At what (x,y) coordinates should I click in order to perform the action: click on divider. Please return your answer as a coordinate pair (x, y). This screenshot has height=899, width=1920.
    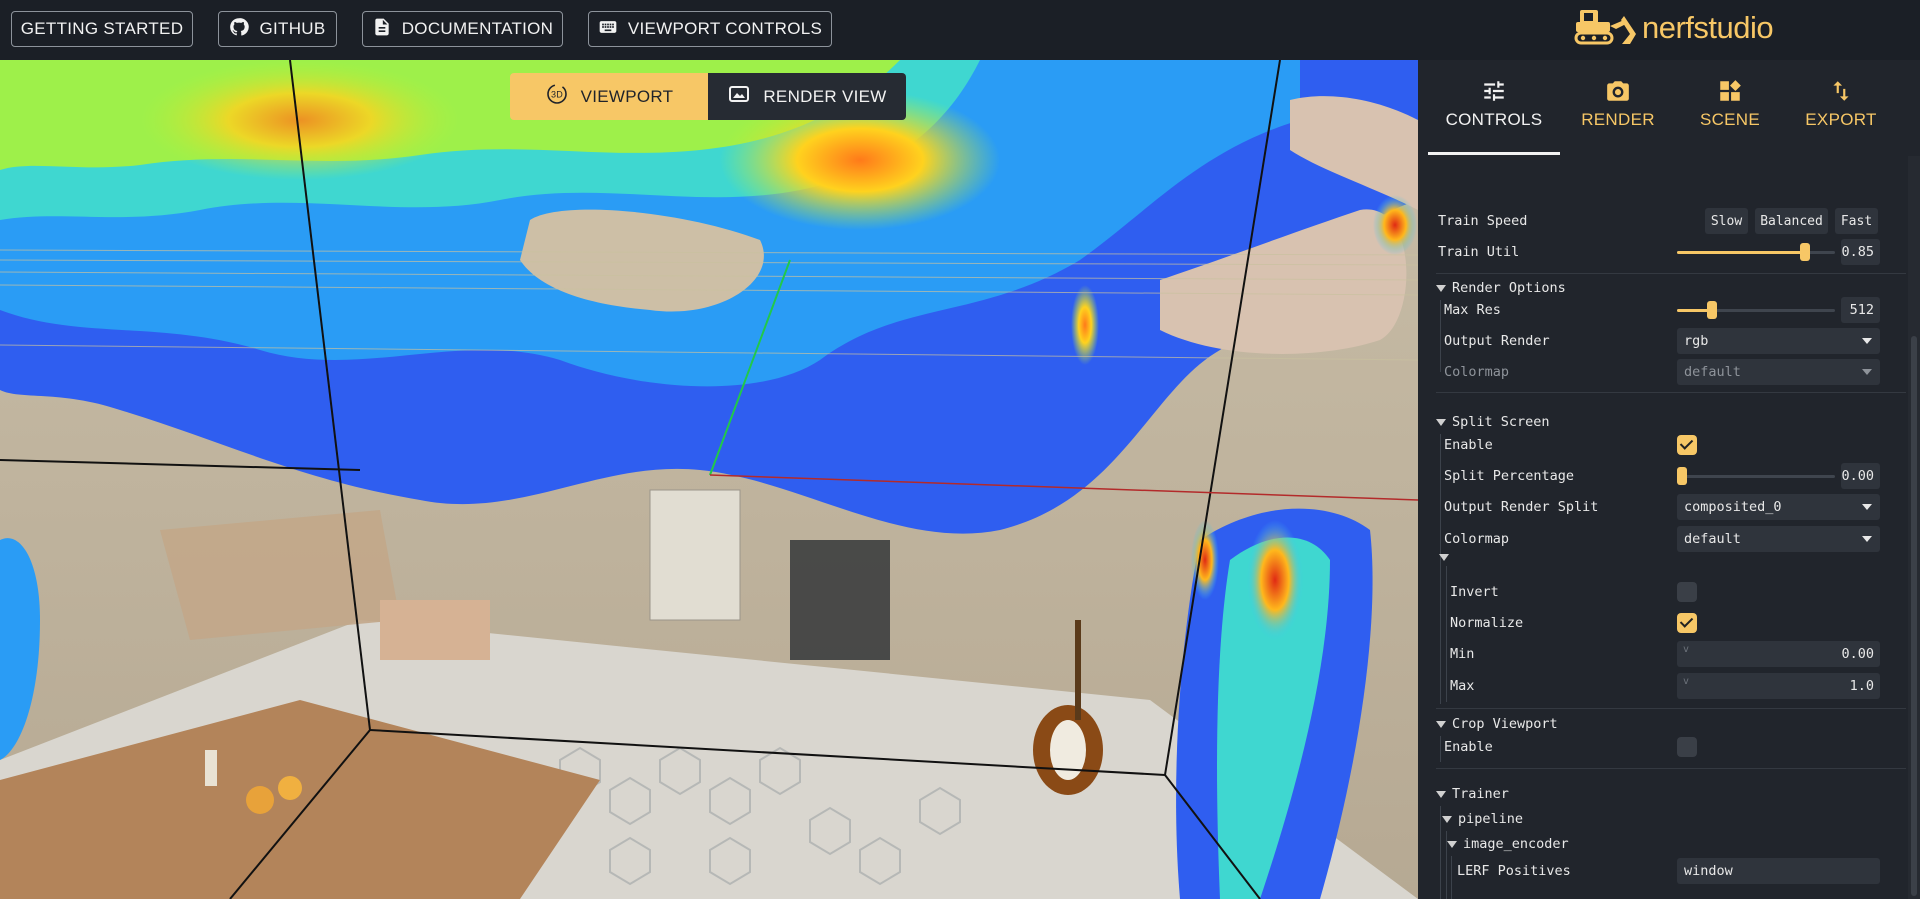
    Looking at the image, I should click on (1671, 768).